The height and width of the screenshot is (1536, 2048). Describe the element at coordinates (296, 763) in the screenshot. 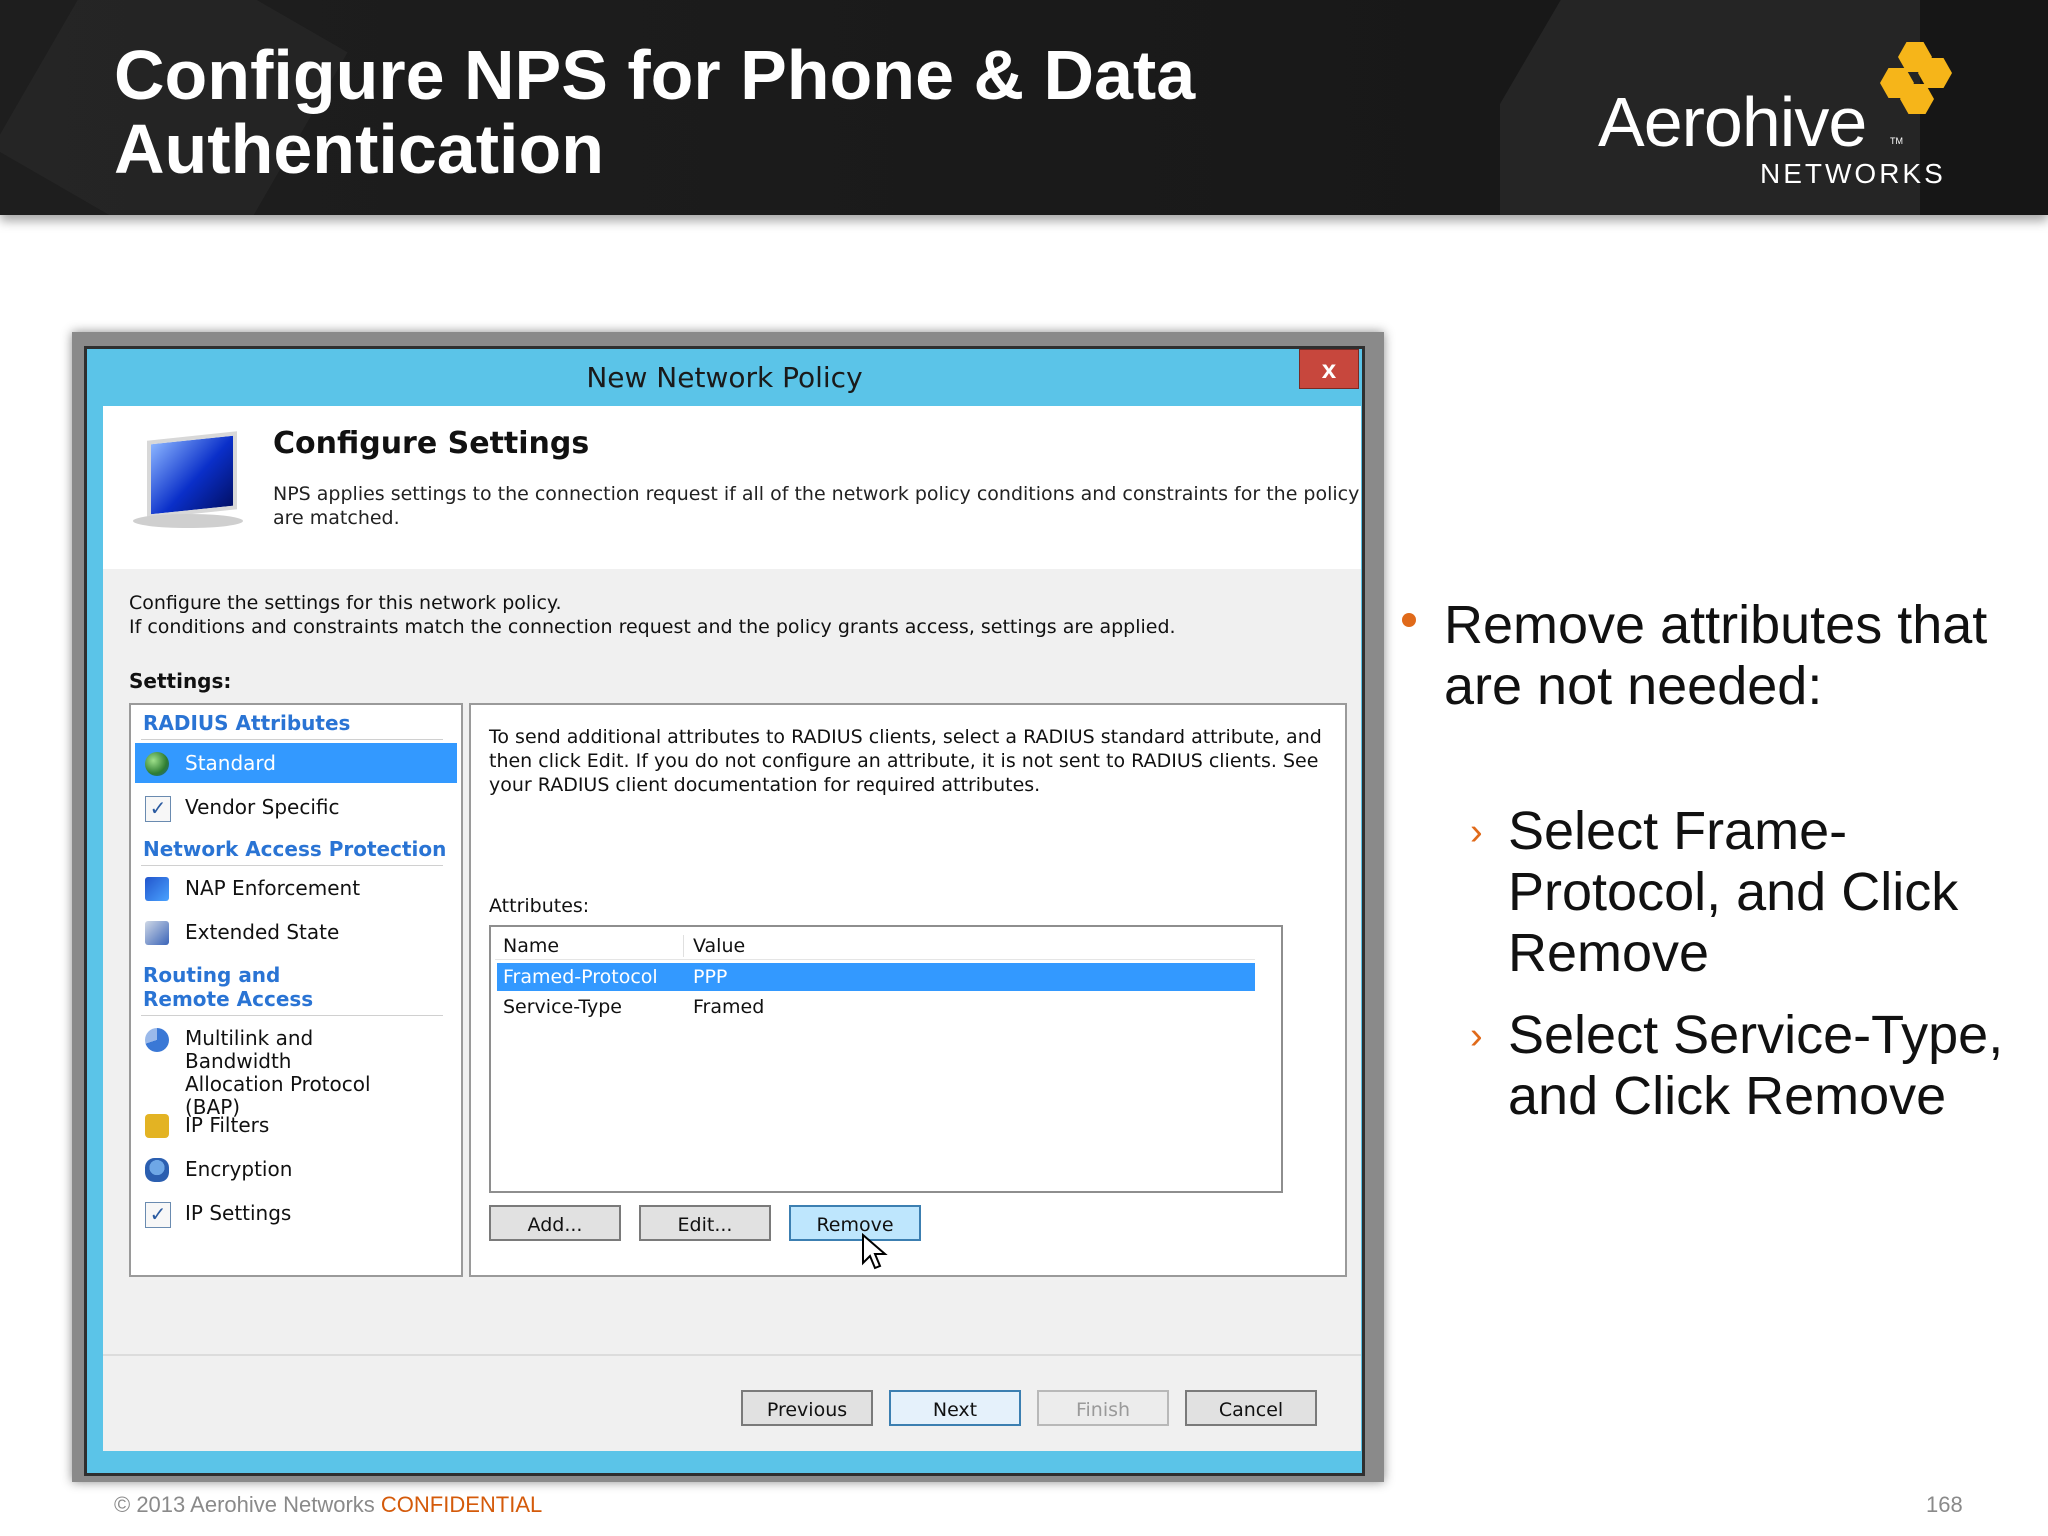

I see `tree-item-standard: Standard` at that location.